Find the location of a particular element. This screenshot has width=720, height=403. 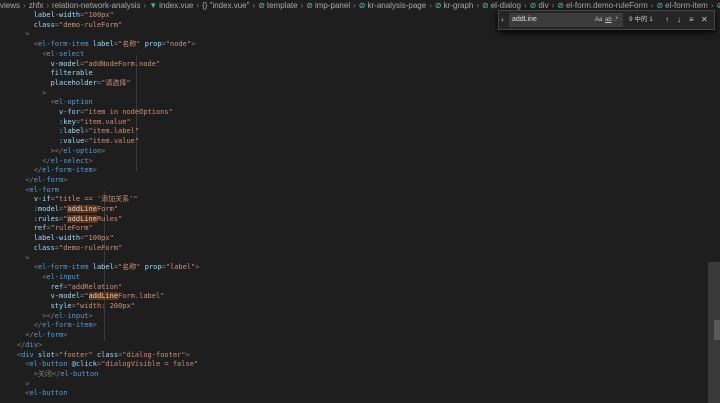

code-token: prop is located at coordinates (153, 44).